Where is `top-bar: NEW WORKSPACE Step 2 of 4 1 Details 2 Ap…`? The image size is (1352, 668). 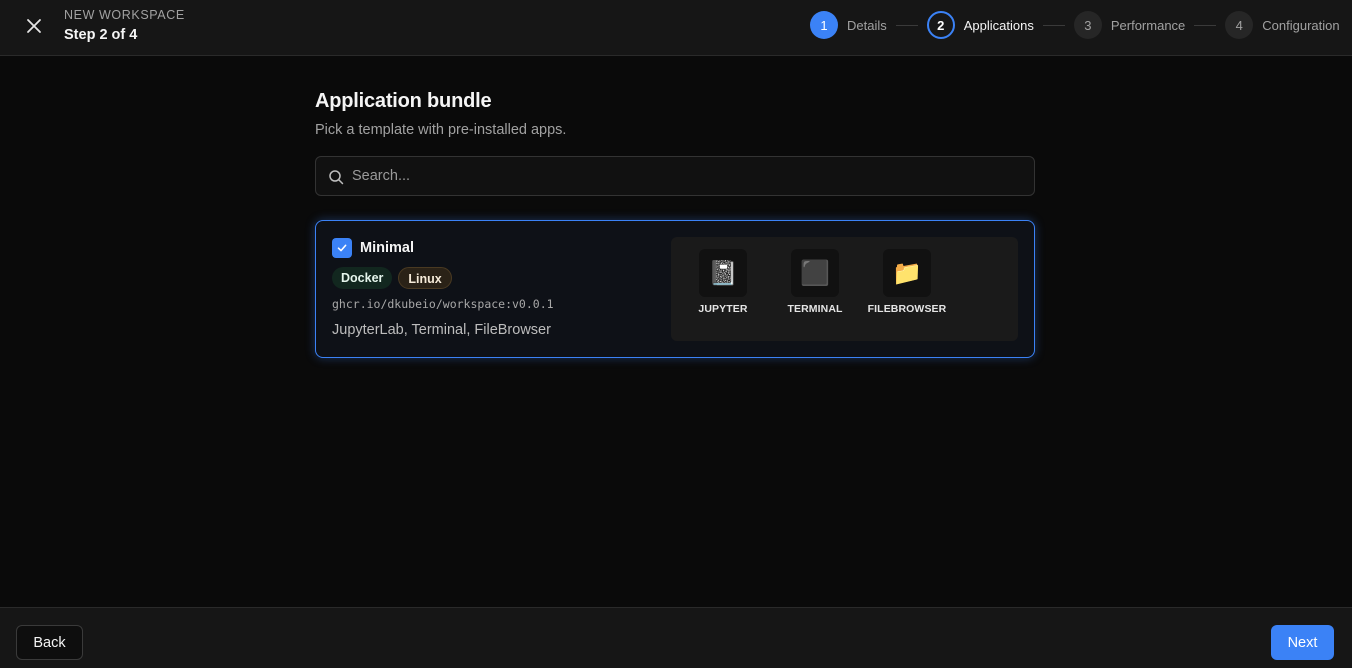
top-bar: NEW WORKSPACE Step 2 of 4 1 Details 2 Ap… is located at coordinates (676, 28).